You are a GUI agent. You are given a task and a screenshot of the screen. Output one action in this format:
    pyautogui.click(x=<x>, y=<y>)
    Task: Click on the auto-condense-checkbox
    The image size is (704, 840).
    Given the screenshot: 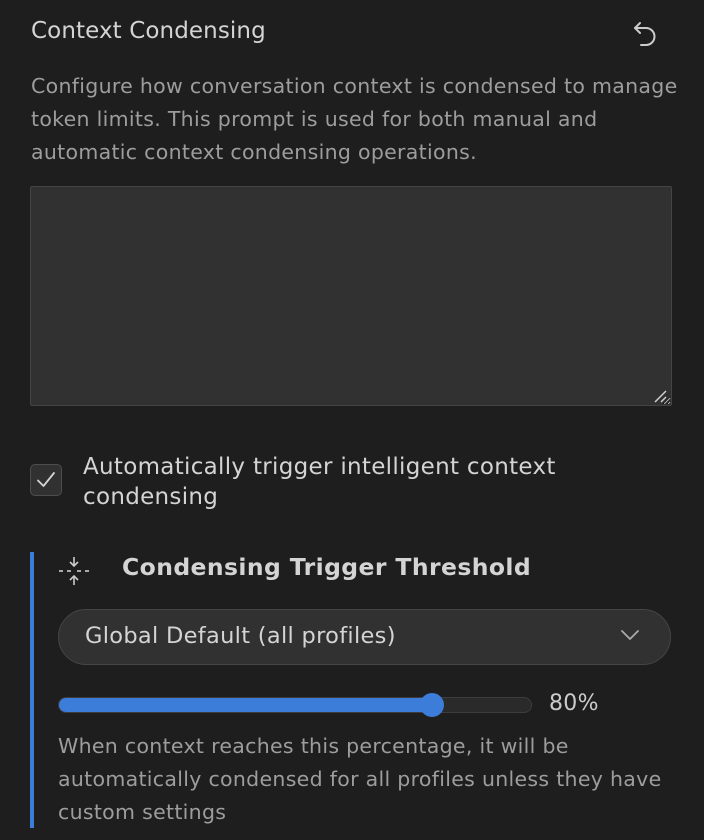 What is the action you would take?
    pyautogui.click(x=46, y=480)
    